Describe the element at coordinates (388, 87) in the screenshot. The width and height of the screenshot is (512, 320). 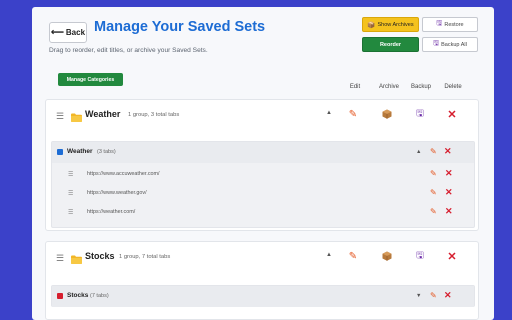
I see `column-header-archive: Archive` at that location.